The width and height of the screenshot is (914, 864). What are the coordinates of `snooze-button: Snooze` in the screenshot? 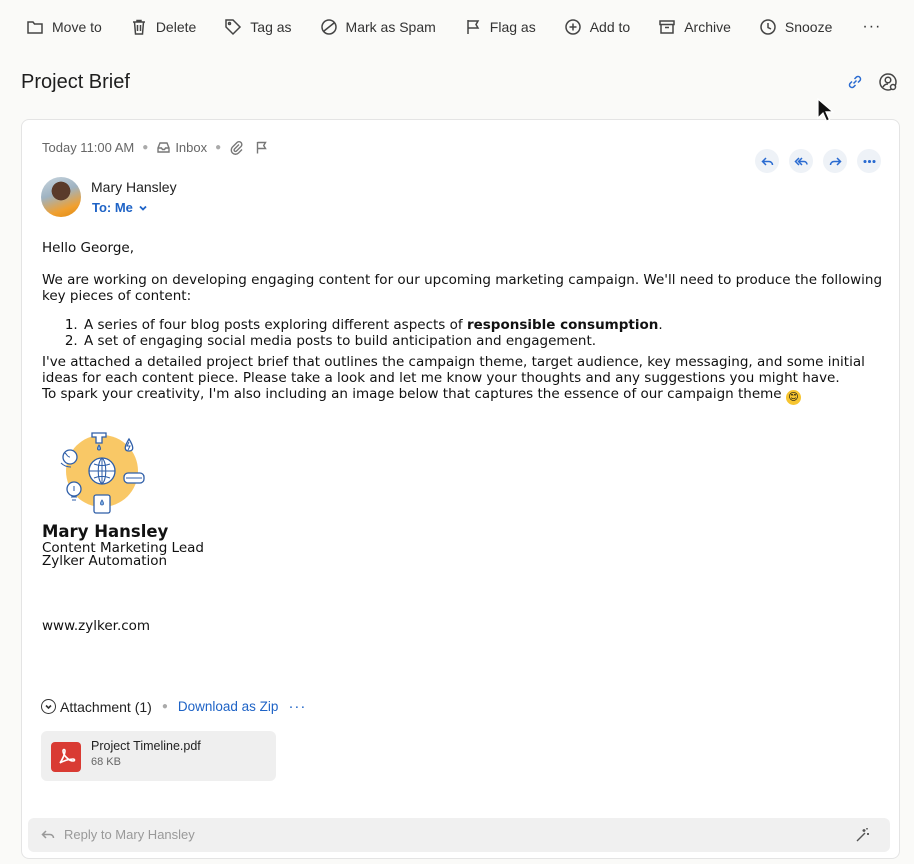 It's located at (795, 27).